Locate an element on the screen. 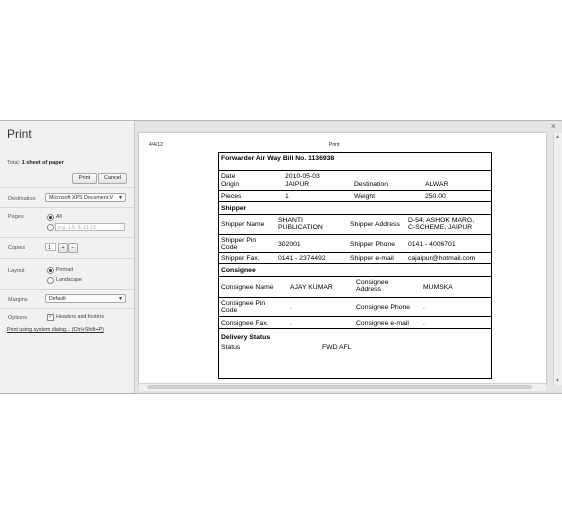 The image size is (562, 511). shipper-name-line1: SHANTI is located at coordinates (290, 220).